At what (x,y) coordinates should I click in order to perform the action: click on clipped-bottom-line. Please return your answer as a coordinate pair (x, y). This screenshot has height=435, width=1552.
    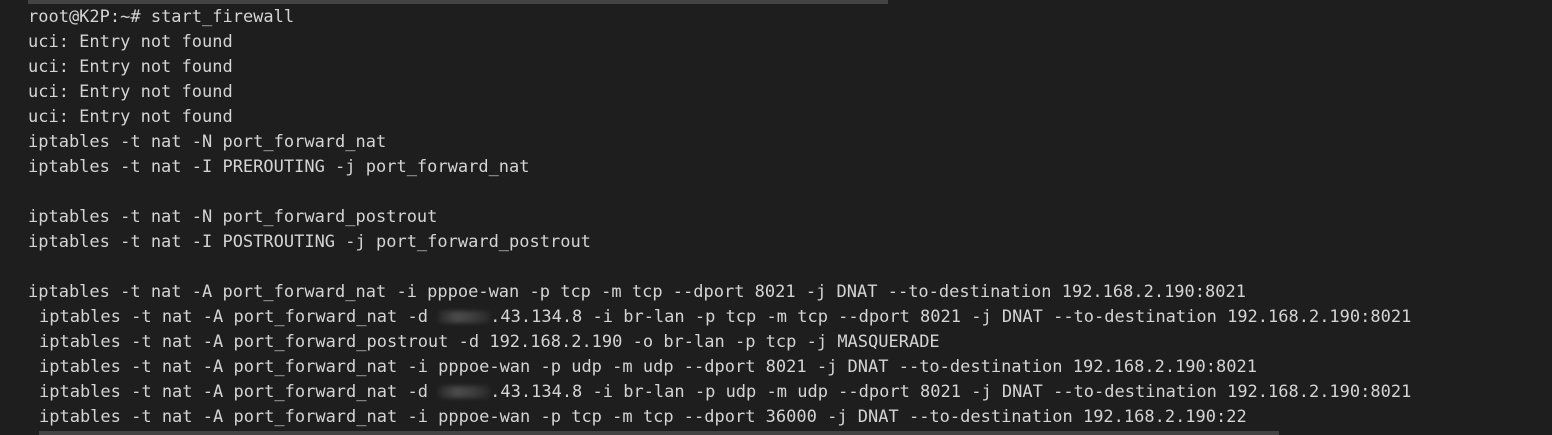
    Looking at the image, I should click on (659, 433).